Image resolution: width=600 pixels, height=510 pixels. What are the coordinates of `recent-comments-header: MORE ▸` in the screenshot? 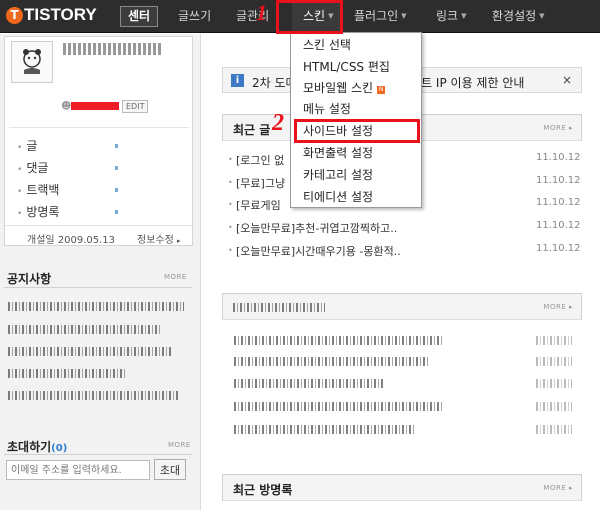 It's located at (402, 307).